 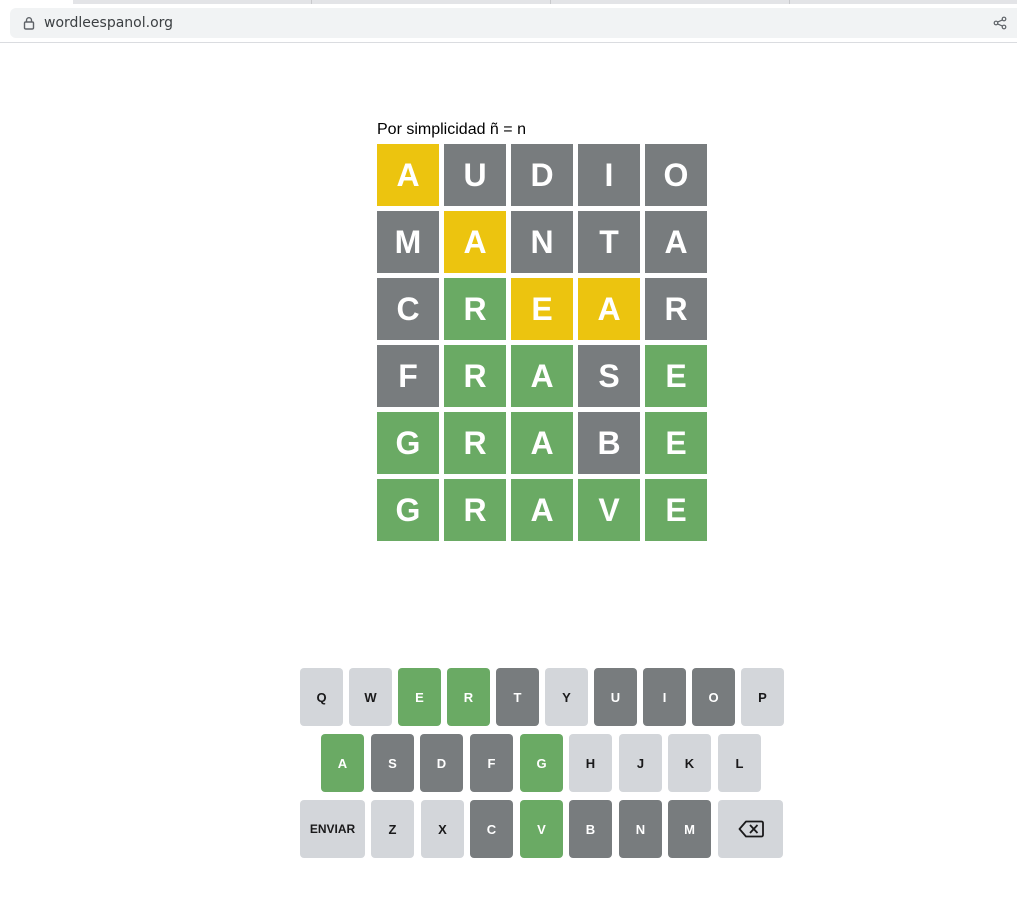 What do you see at coordinates (566, 697) in the screenshot?
I see `key-y: Y` at bounding box center [566, 697].